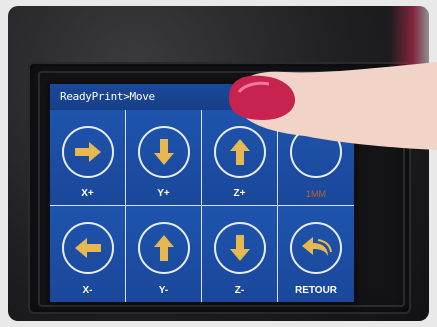 Image resolution: width=437 pixels, height=327 pixels. I want to click on arrow-right-icon, so click(87, 151).